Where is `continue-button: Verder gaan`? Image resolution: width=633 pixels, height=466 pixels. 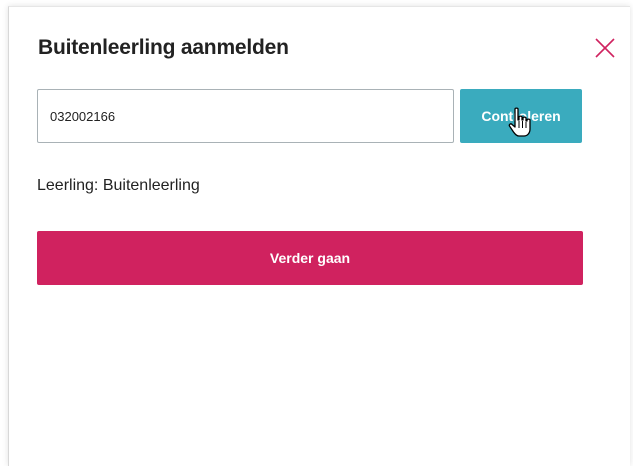
continue-button: Verder gaan is located at coordinates (310, 258).